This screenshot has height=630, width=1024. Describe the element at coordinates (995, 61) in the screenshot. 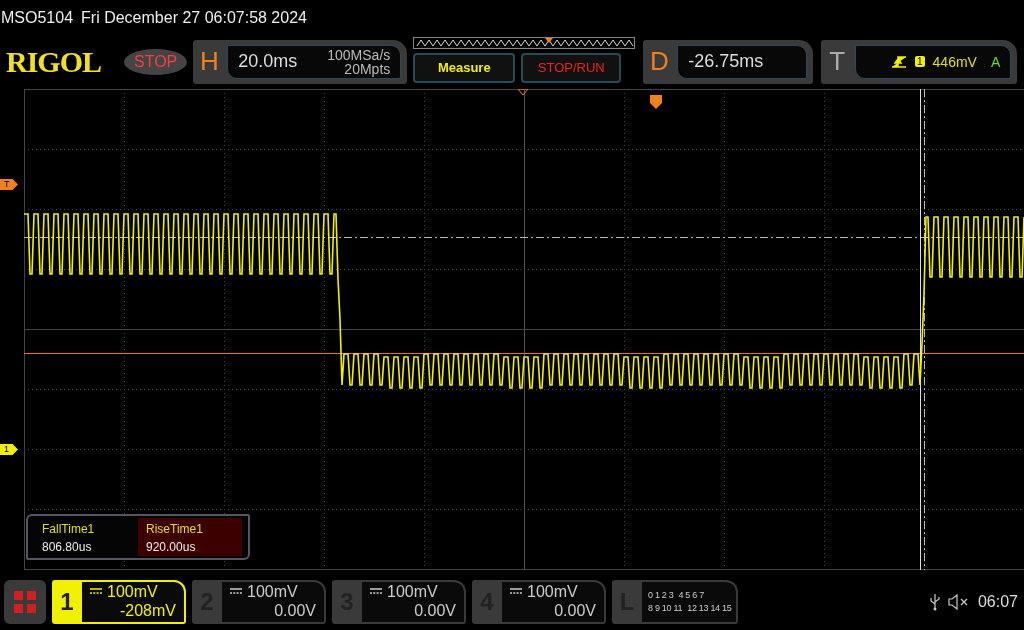

I see `trigger-mode: A` at that location.